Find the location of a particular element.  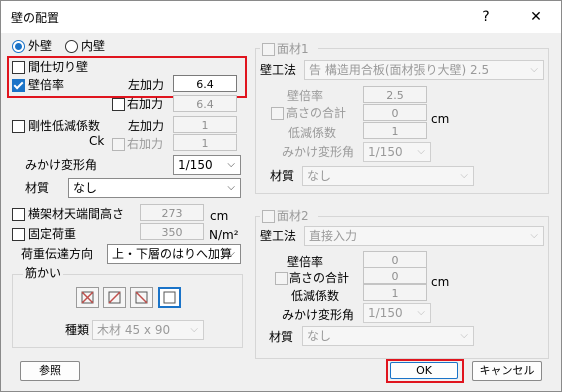

load-select-value: 上・下層のはりへ加算 is located at coordinates (172, 254).